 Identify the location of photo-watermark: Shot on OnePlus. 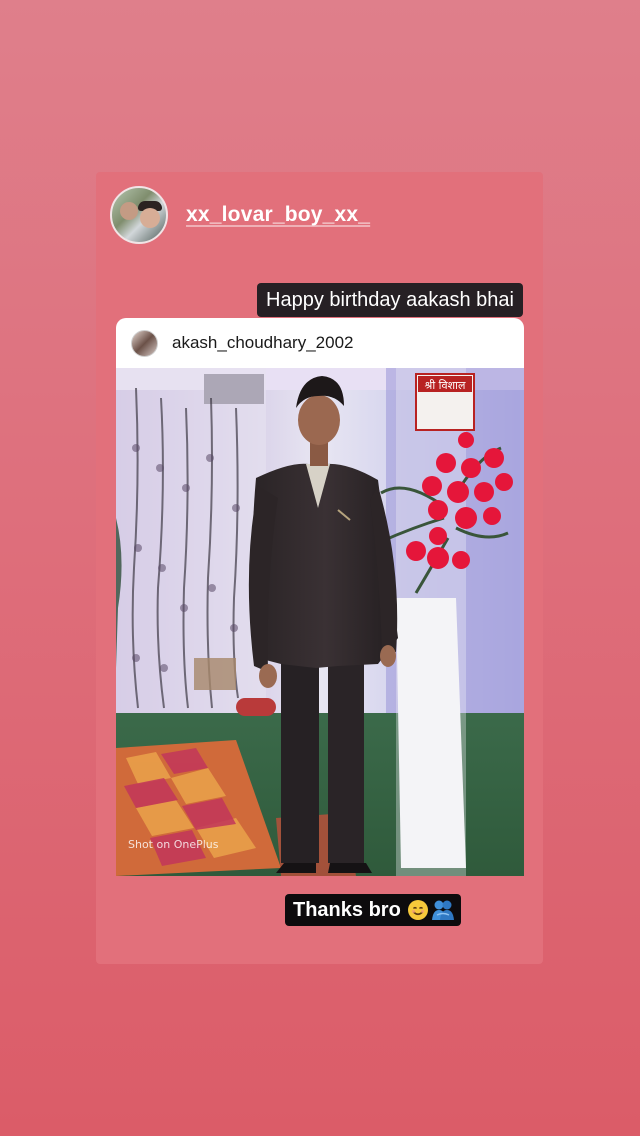
(173, 844).